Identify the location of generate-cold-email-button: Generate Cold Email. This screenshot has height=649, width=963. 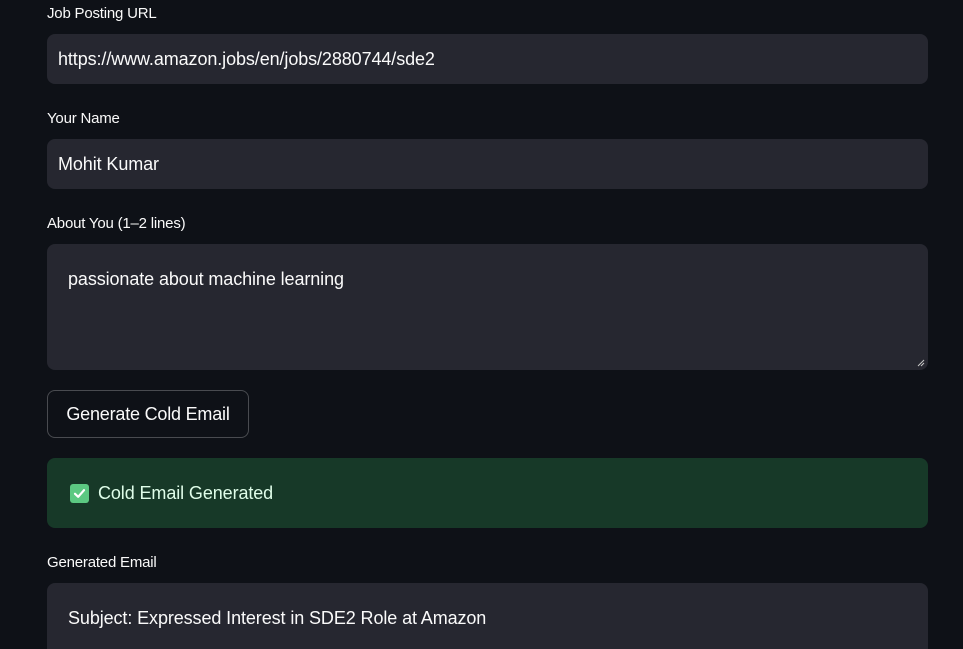
(148, 414).